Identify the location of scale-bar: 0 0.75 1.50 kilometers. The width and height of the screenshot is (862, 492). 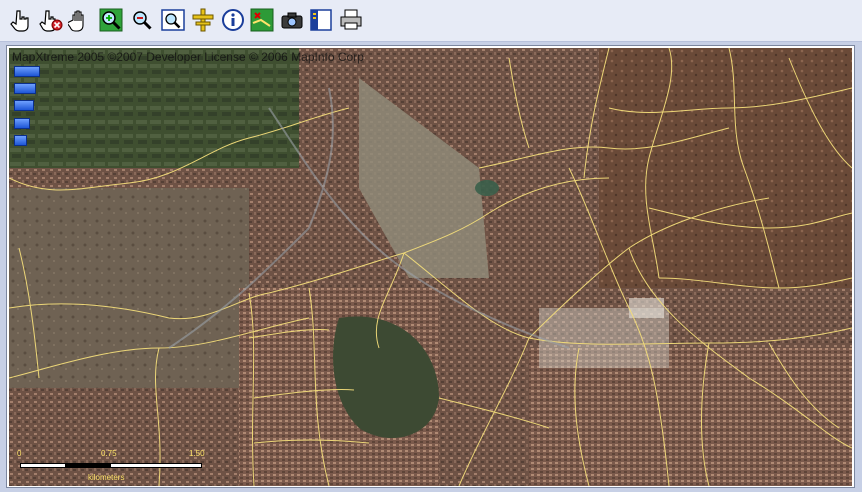
(121, 466).